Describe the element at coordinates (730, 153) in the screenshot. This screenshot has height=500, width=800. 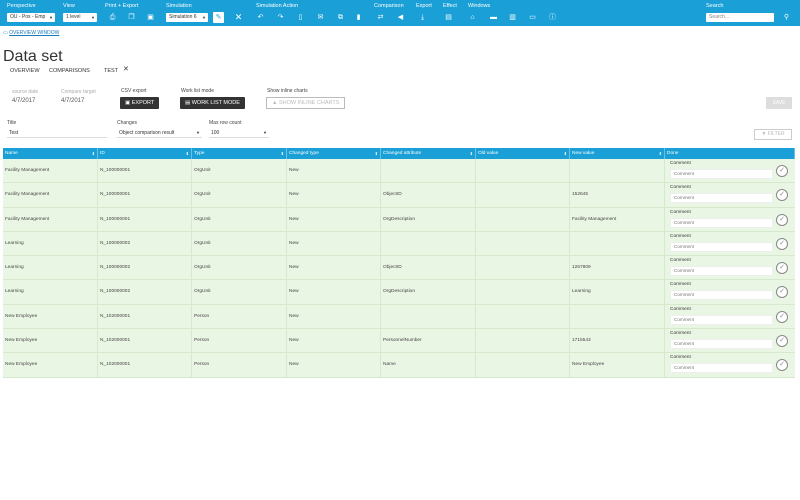
I see `column-header-done: Done` at that location.